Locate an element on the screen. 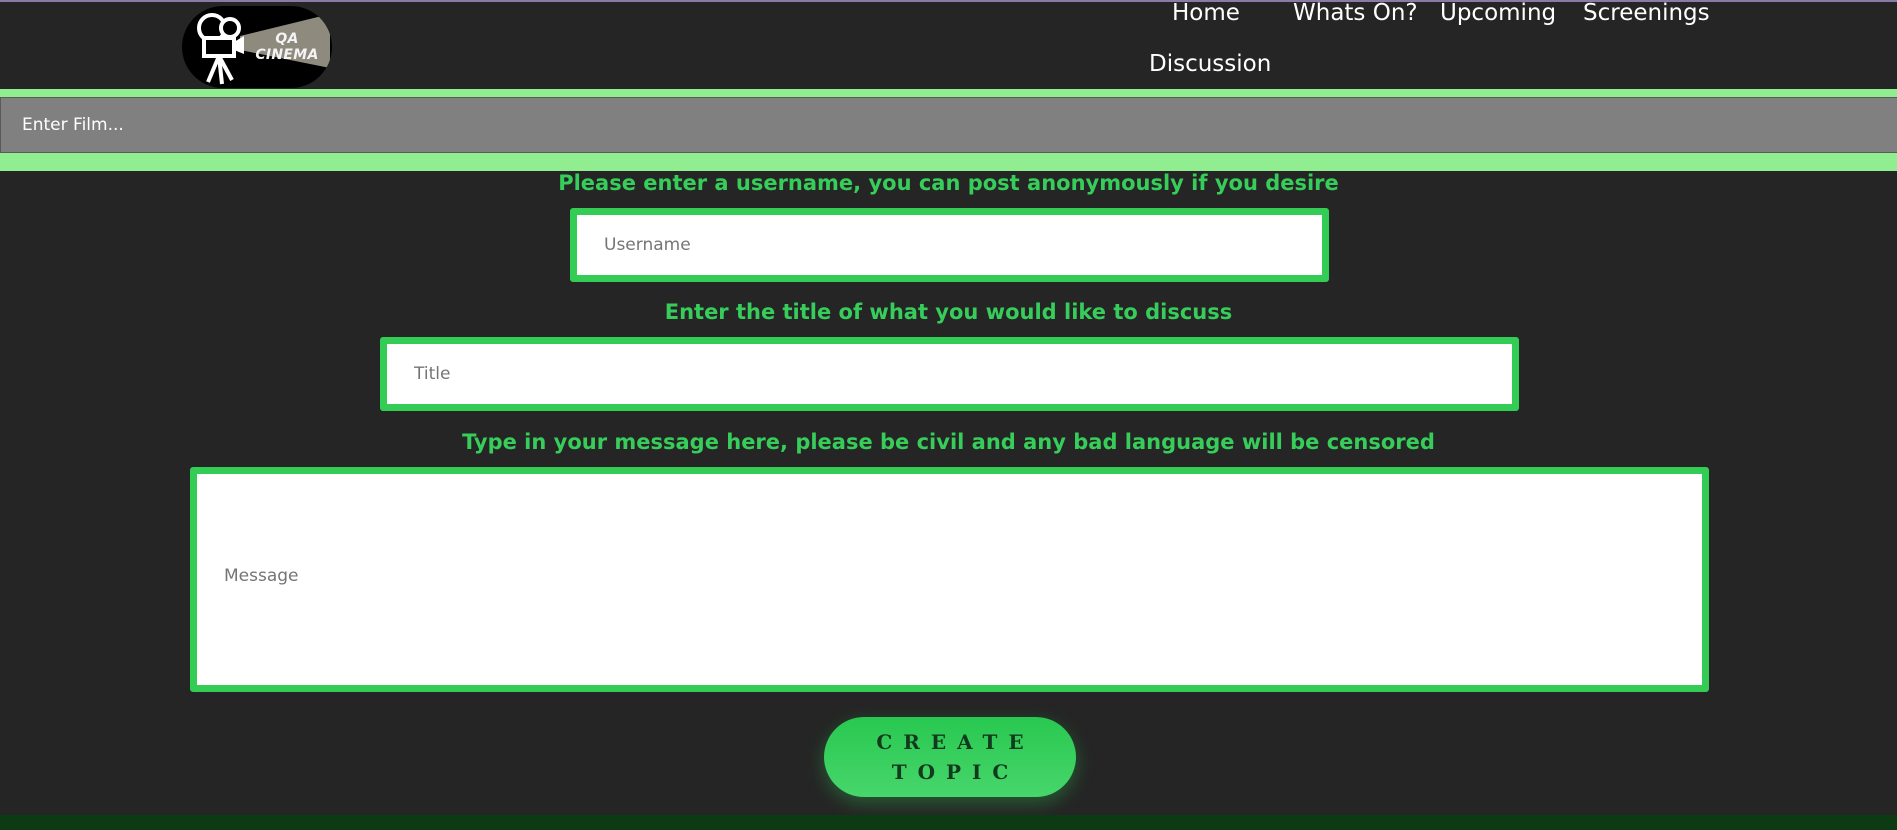 This screenshot has height=830, width=1897. nav-screenings: Screenings is located at coordinates (1646, 13).